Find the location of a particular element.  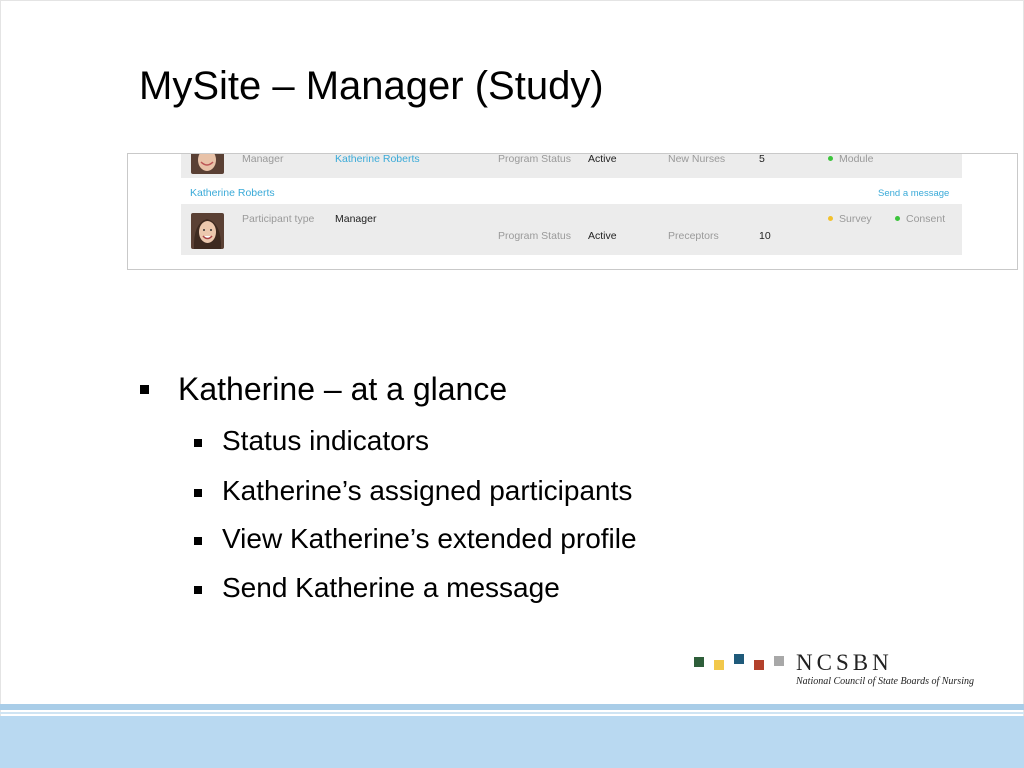

manager-link: Katherine Roberts is located at coordinates (377, 159).